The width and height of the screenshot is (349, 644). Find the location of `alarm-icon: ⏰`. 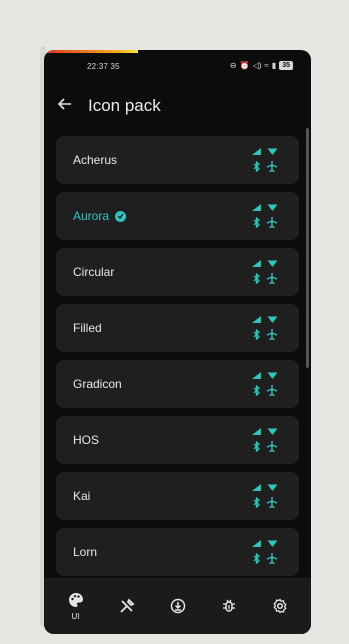

alarm-icon: ⏰ is located at coordinates (244, 65).